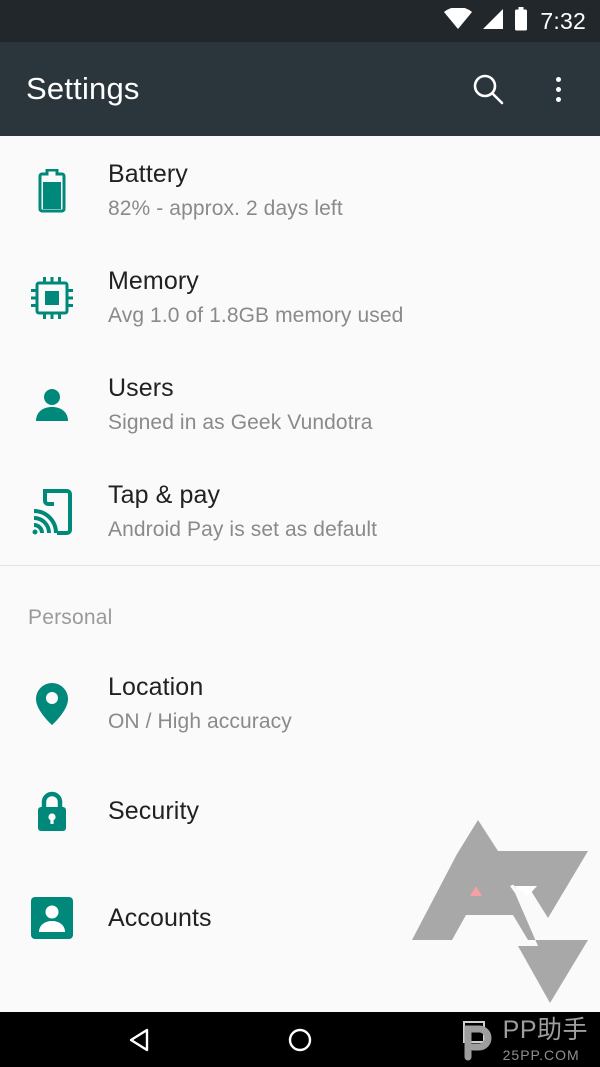 The image size is (600, 1067). Describe the element at coordinates (256, 315) in the screenshot. I see `list-item-subtitle: Avg 1.0 of 1.8GB memory used` at that location.